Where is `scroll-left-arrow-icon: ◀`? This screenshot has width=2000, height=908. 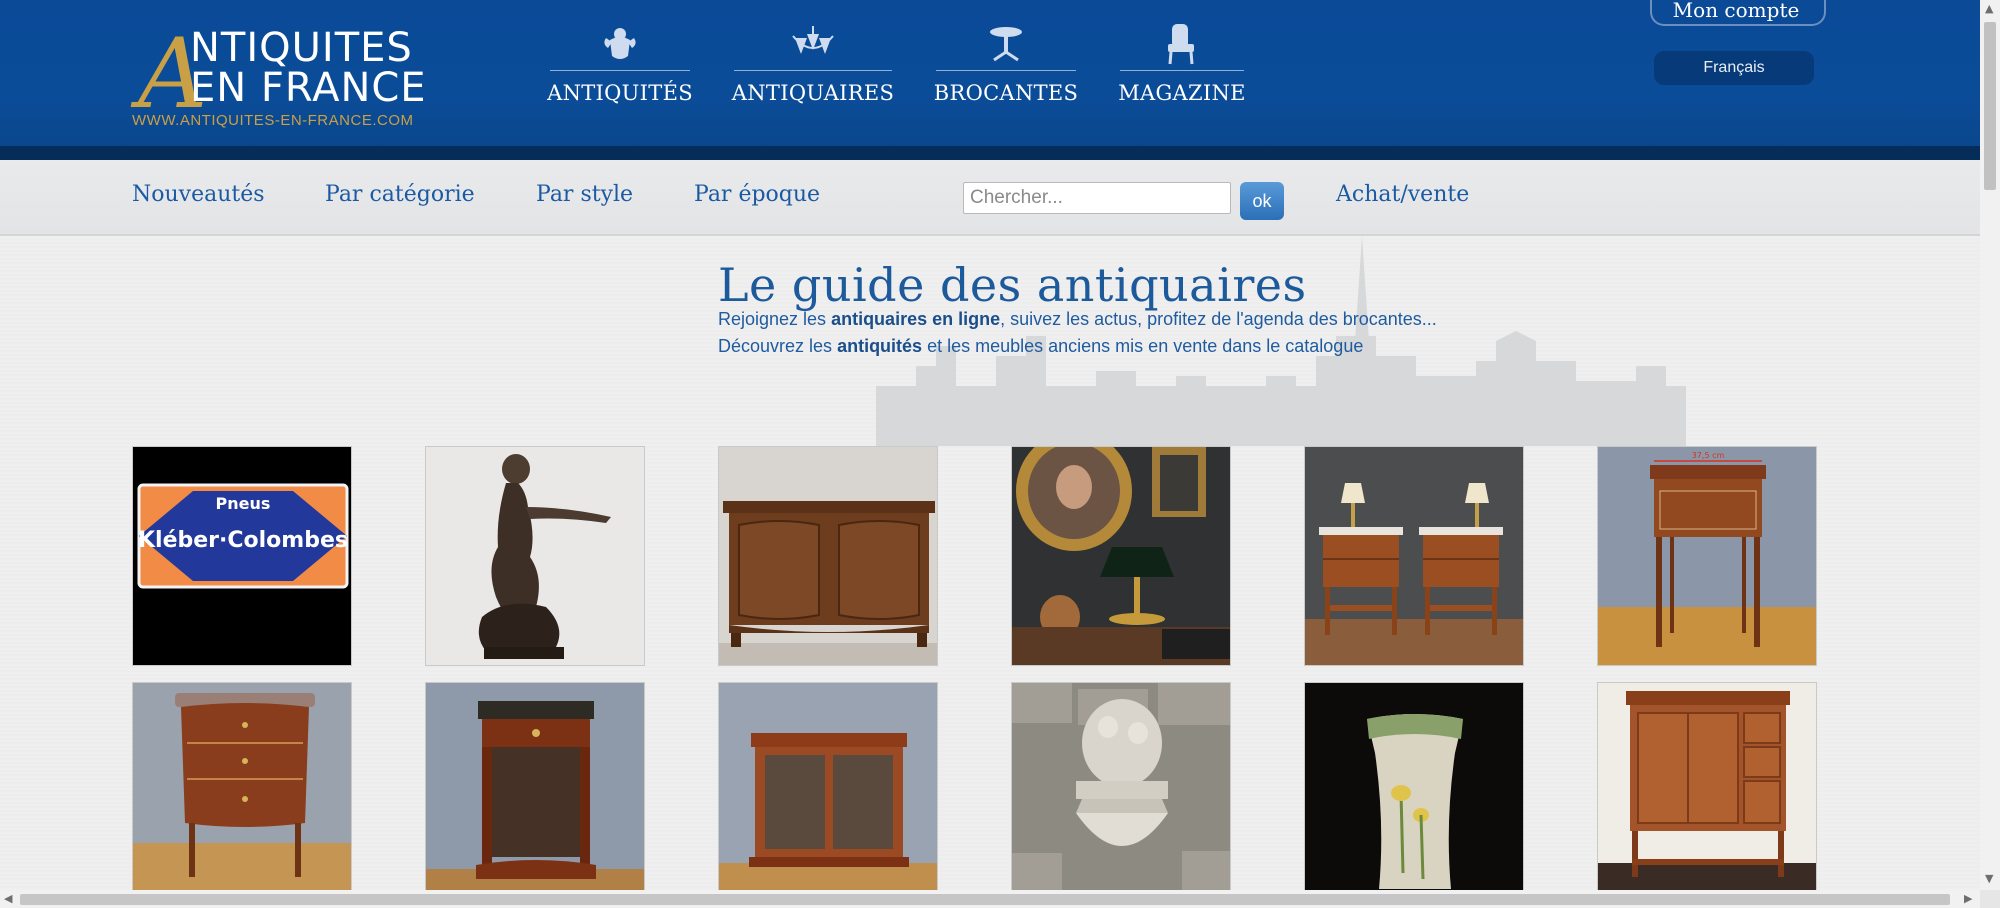
scroll-left-arrow-icon: ◀ is located at coordinates (8, 898).